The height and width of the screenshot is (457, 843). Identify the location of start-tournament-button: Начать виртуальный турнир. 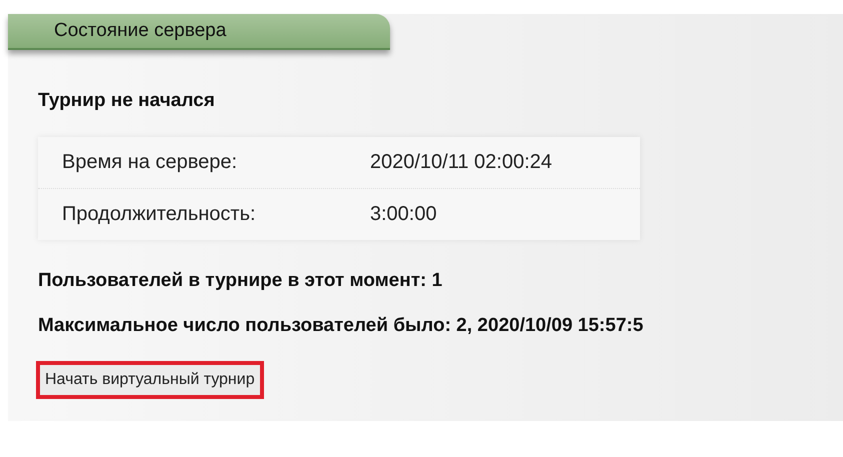
(150, 380).